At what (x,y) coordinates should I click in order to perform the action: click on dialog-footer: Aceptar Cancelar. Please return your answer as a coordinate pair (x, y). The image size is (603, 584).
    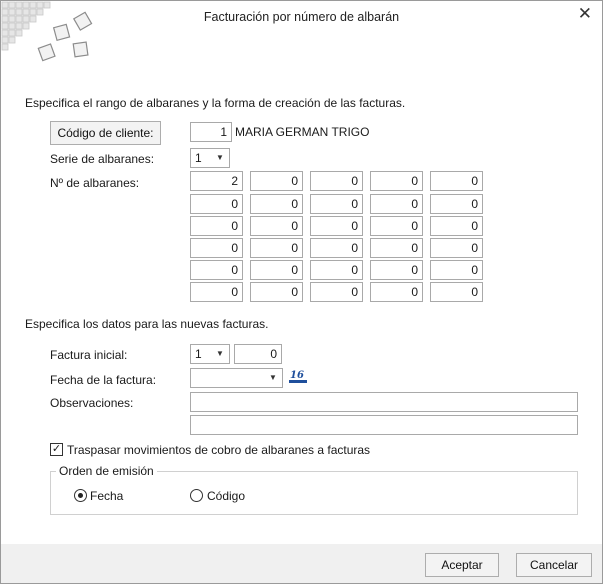
    Looking at the image, I should click on (301, 563).